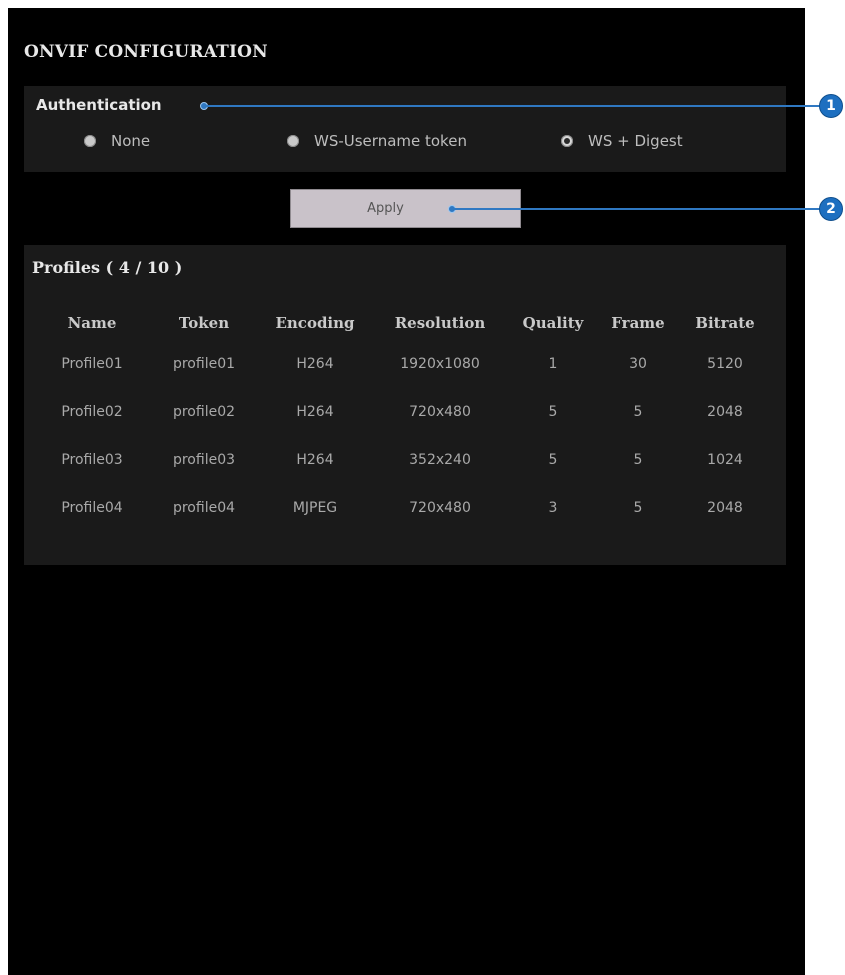 This screenshot has width=845, height=975. I want to click on radio-ws-username-token: WS-Username token, so click(377, 141).